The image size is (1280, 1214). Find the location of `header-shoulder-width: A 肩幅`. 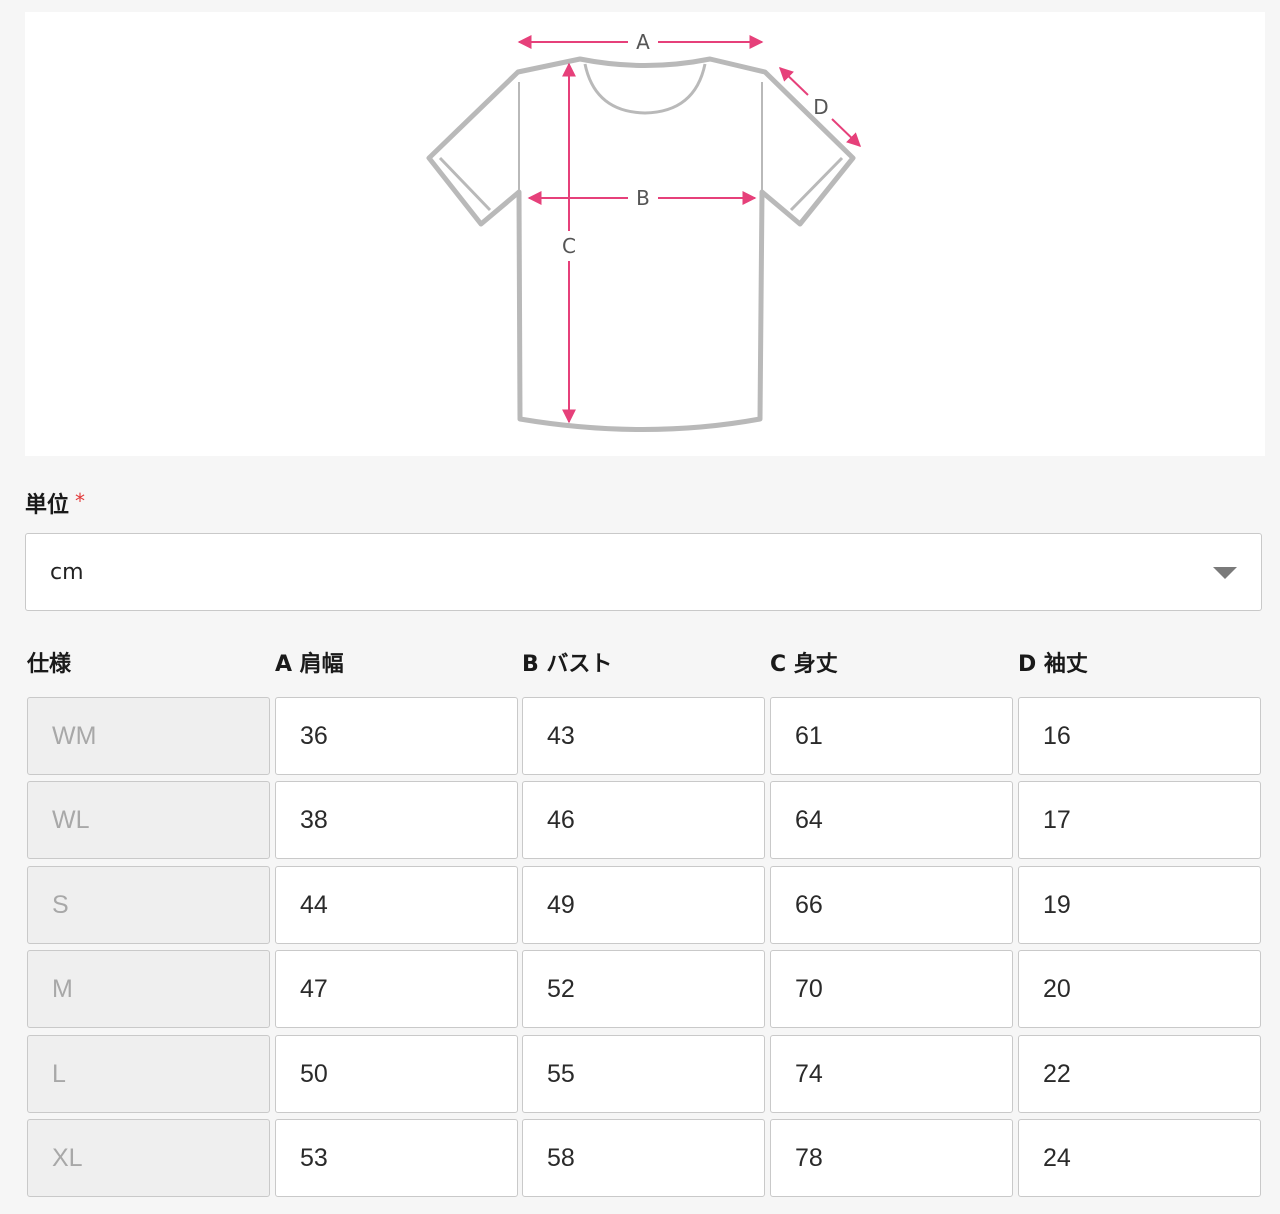

header-shoulder-width: A 肩幅 is located at coordinates (309, 664).